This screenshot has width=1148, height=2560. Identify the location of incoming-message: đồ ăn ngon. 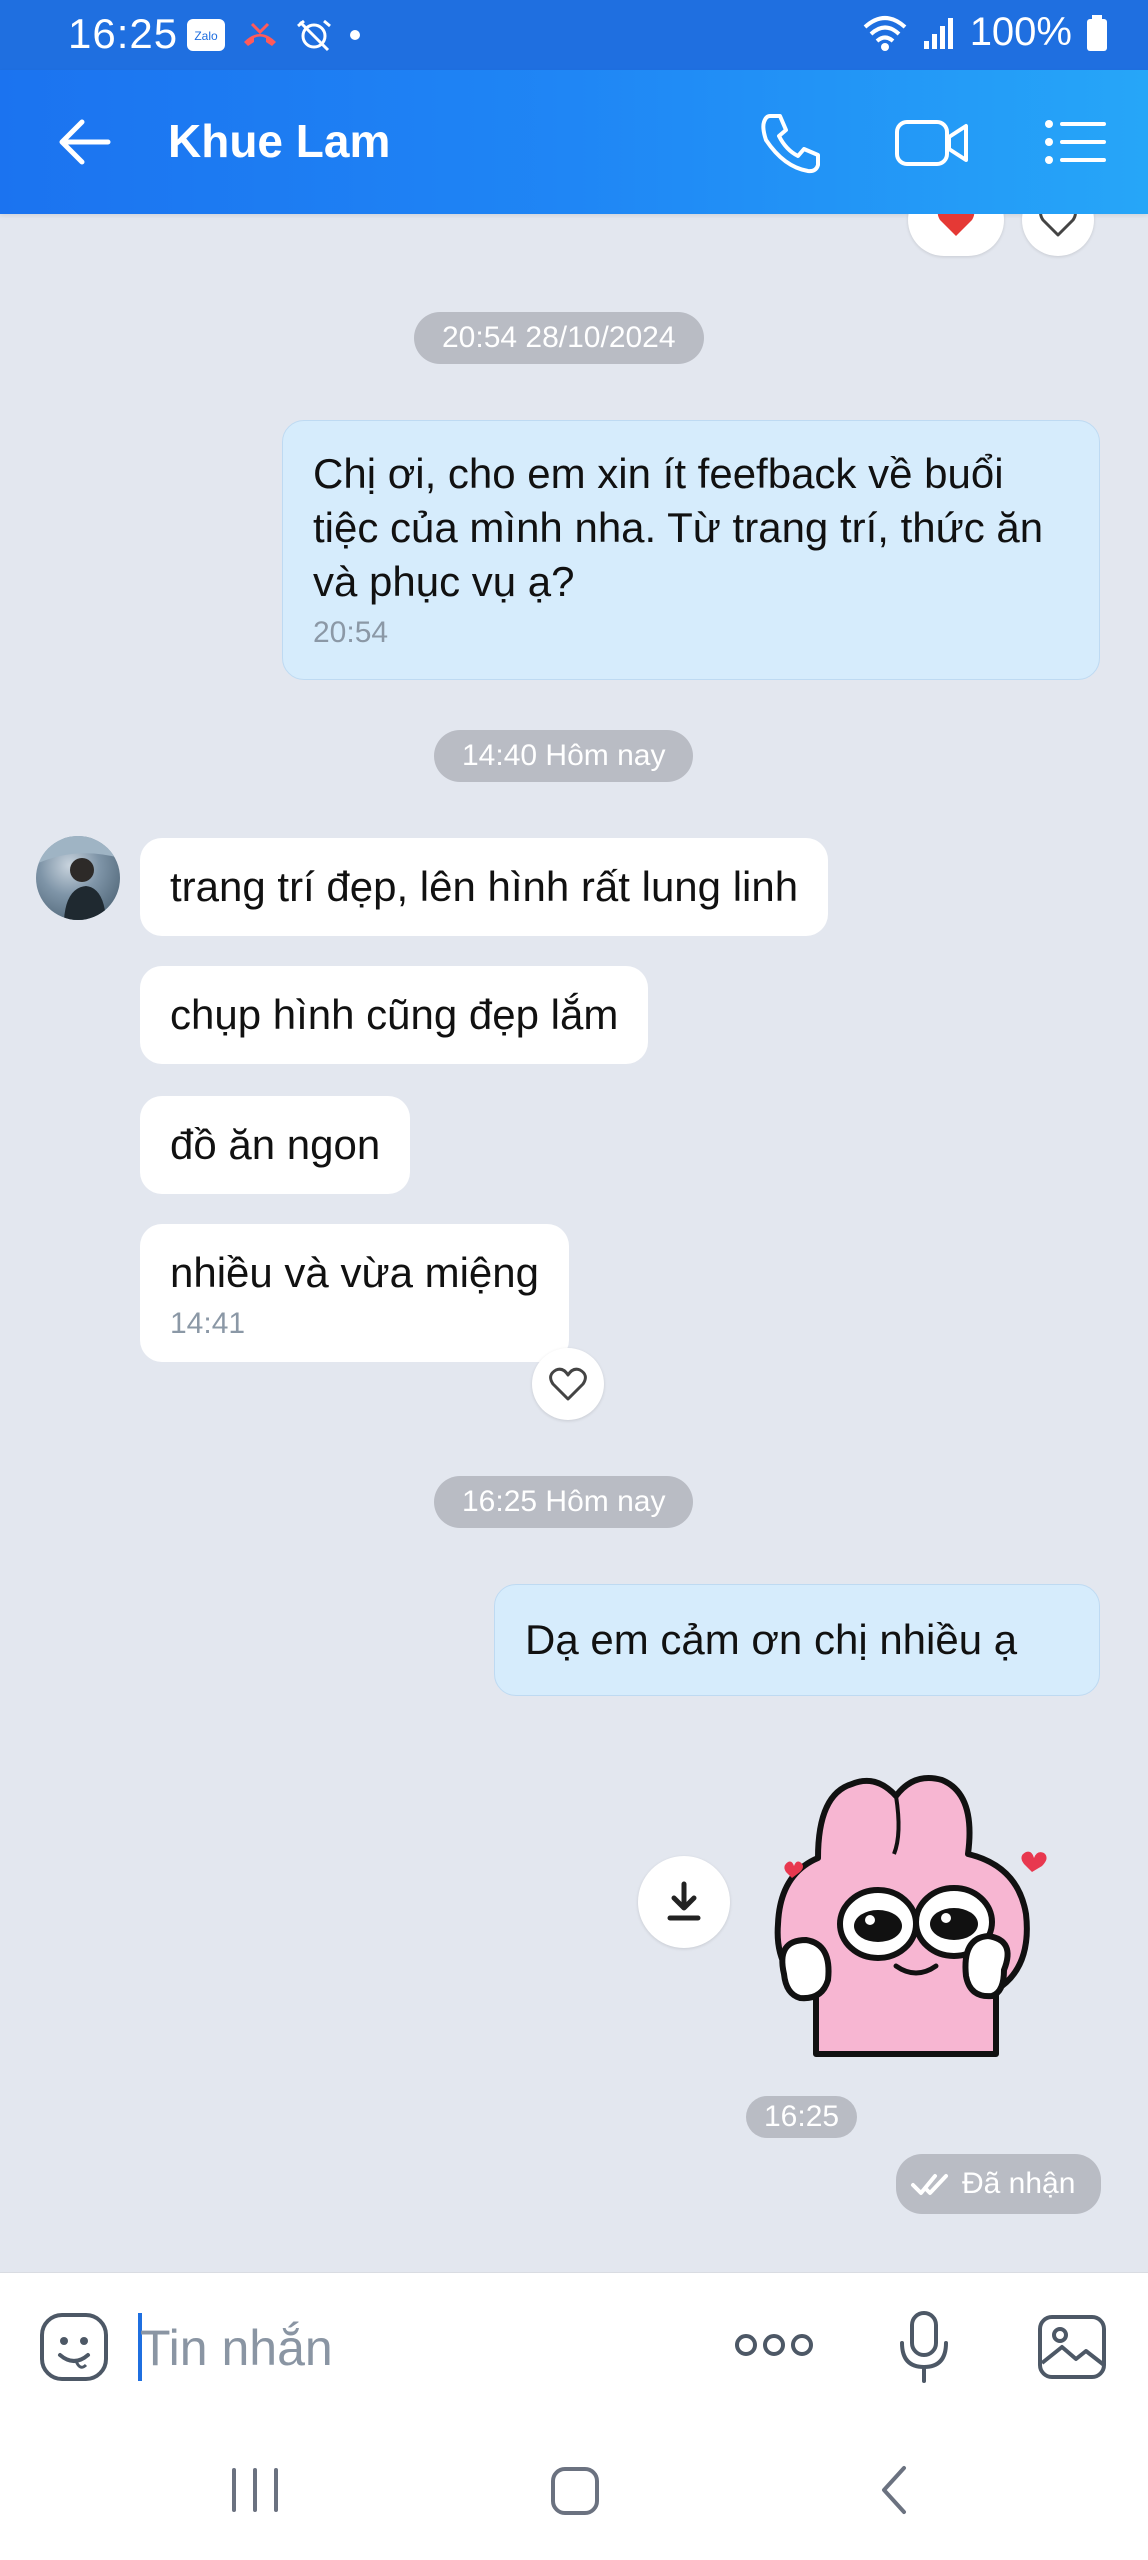
(275, 1145).